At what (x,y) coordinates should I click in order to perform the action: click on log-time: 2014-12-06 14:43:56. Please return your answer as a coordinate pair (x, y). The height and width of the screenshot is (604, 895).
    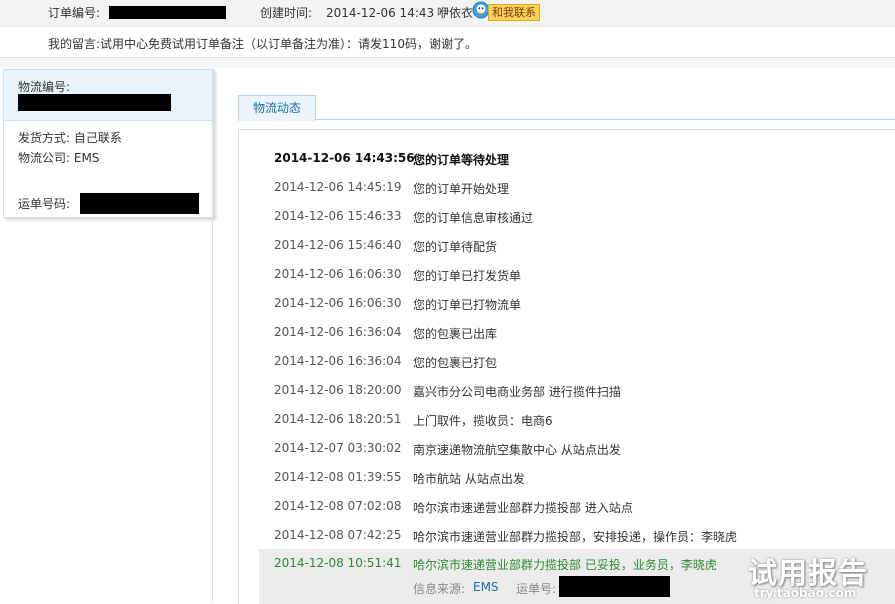
    Looking at the image, I should click on (344, 158).